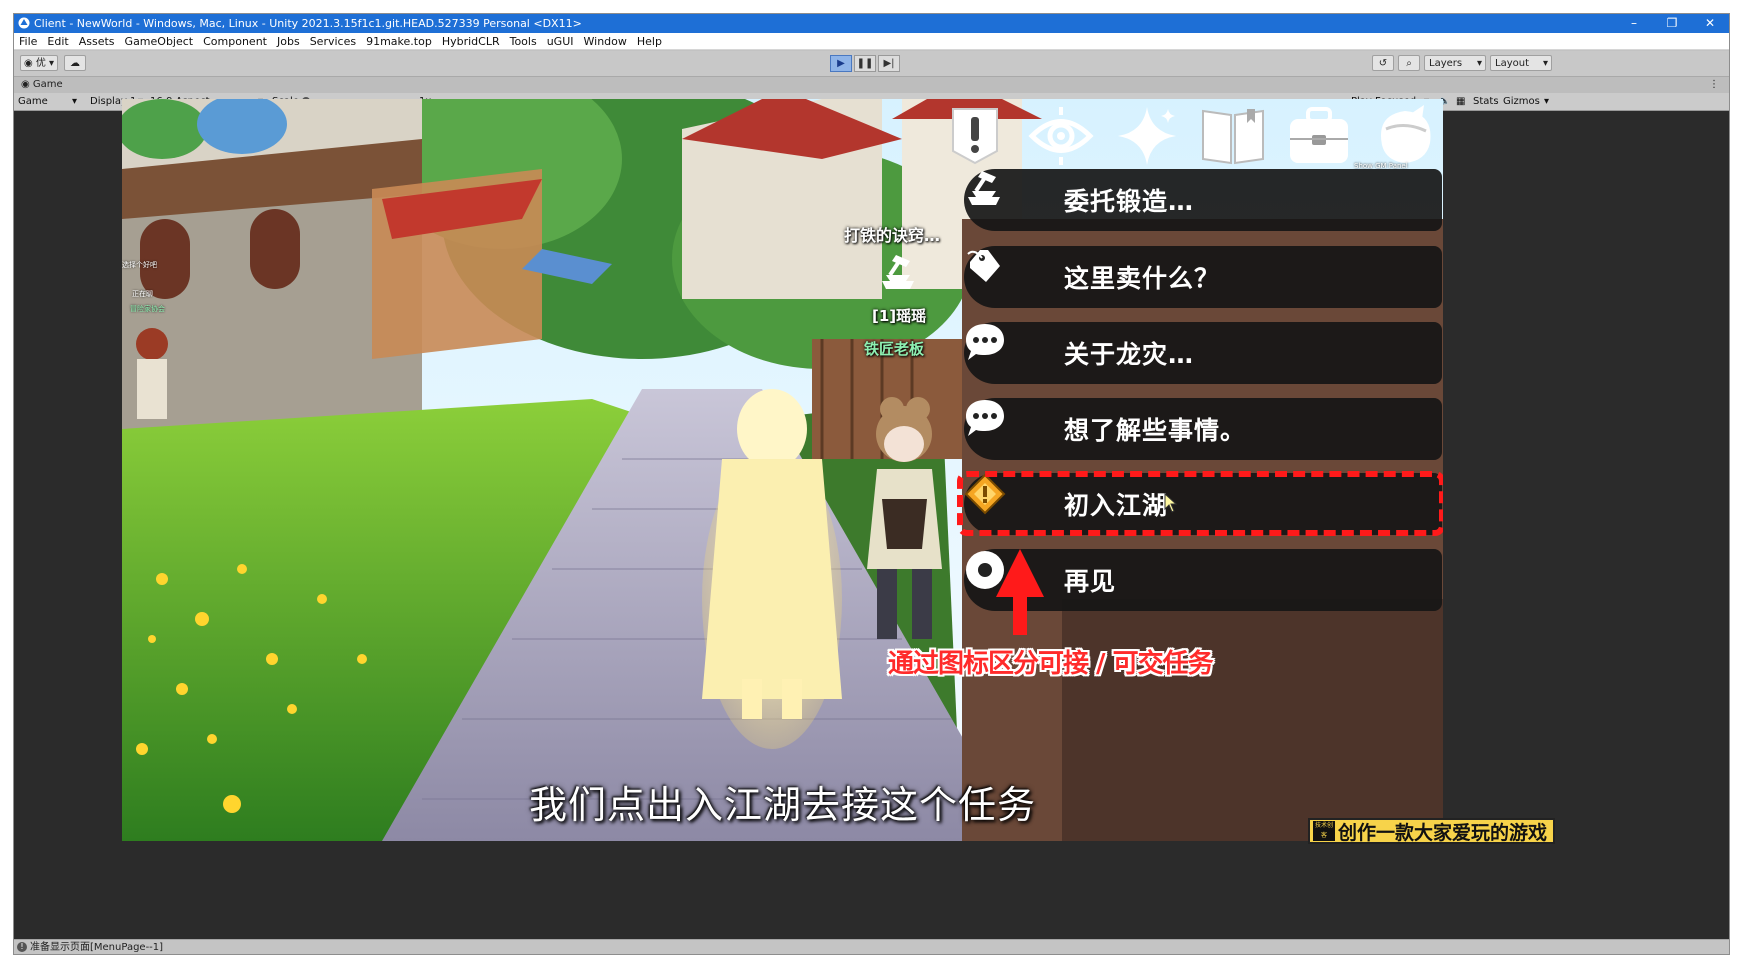 The height and width of the screenshot is (967, 1743). I want to click on star-sparkle-icon, so click(1147, 136).